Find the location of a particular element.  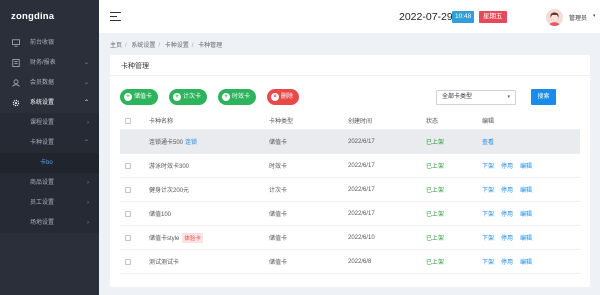

time-badge: 10:48 is located at coordinates (463, 17).